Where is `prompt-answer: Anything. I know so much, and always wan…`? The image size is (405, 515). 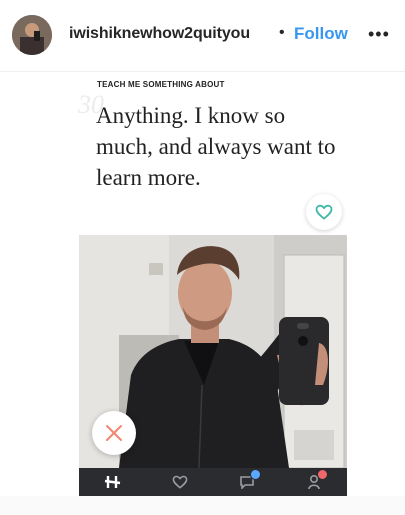
prompt-answer: Anything. I know so much, and always wan… is located at coordinates (216, 146).